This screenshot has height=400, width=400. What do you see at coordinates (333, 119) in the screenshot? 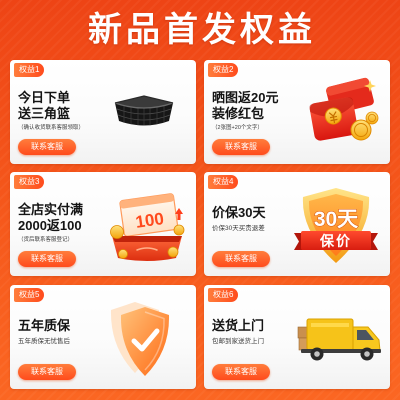
I see `red-envelope` at bounding box center [333, 119].